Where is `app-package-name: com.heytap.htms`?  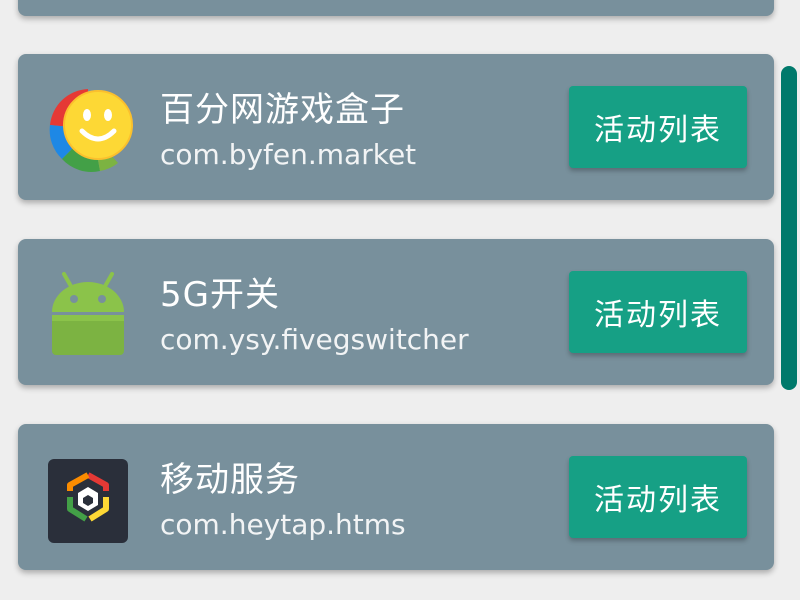
app-package-name: com.heytap.htms is located at coordinates (283, 524).